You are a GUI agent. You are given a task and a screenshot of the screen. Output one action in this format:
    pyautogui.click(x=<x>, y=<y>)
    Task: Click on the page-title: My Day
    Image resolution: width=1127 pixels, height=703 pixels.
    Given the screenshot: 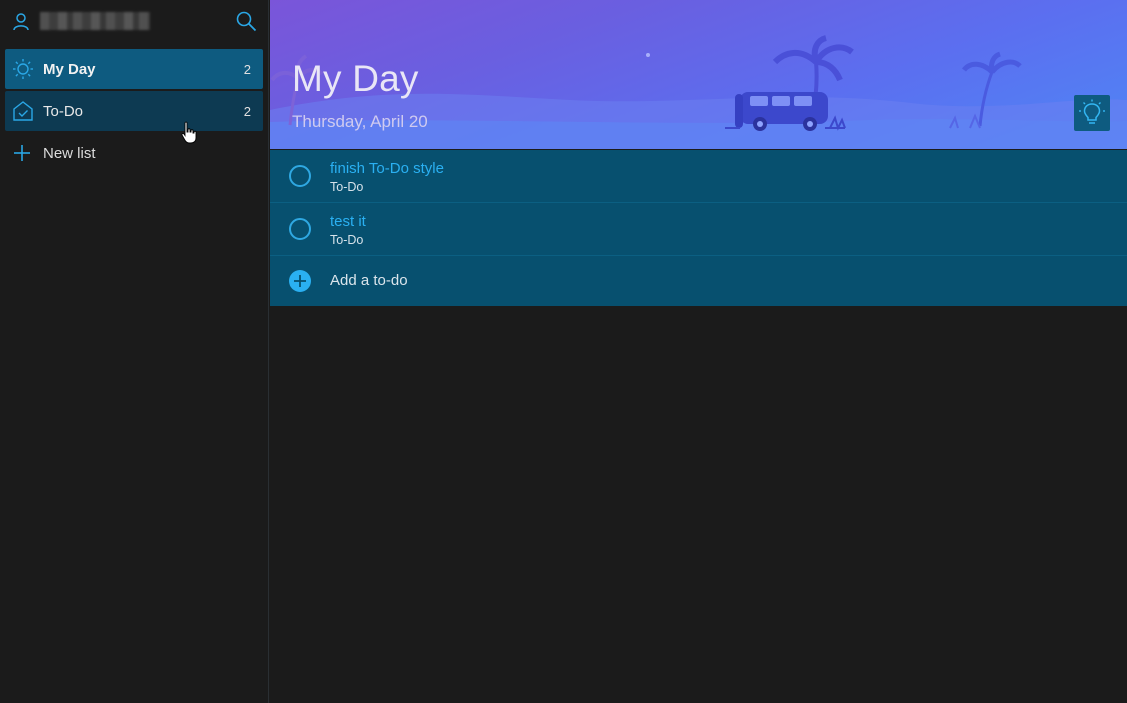 What is the action you would take?
    pyautogui.click(x=355, y=78)
    